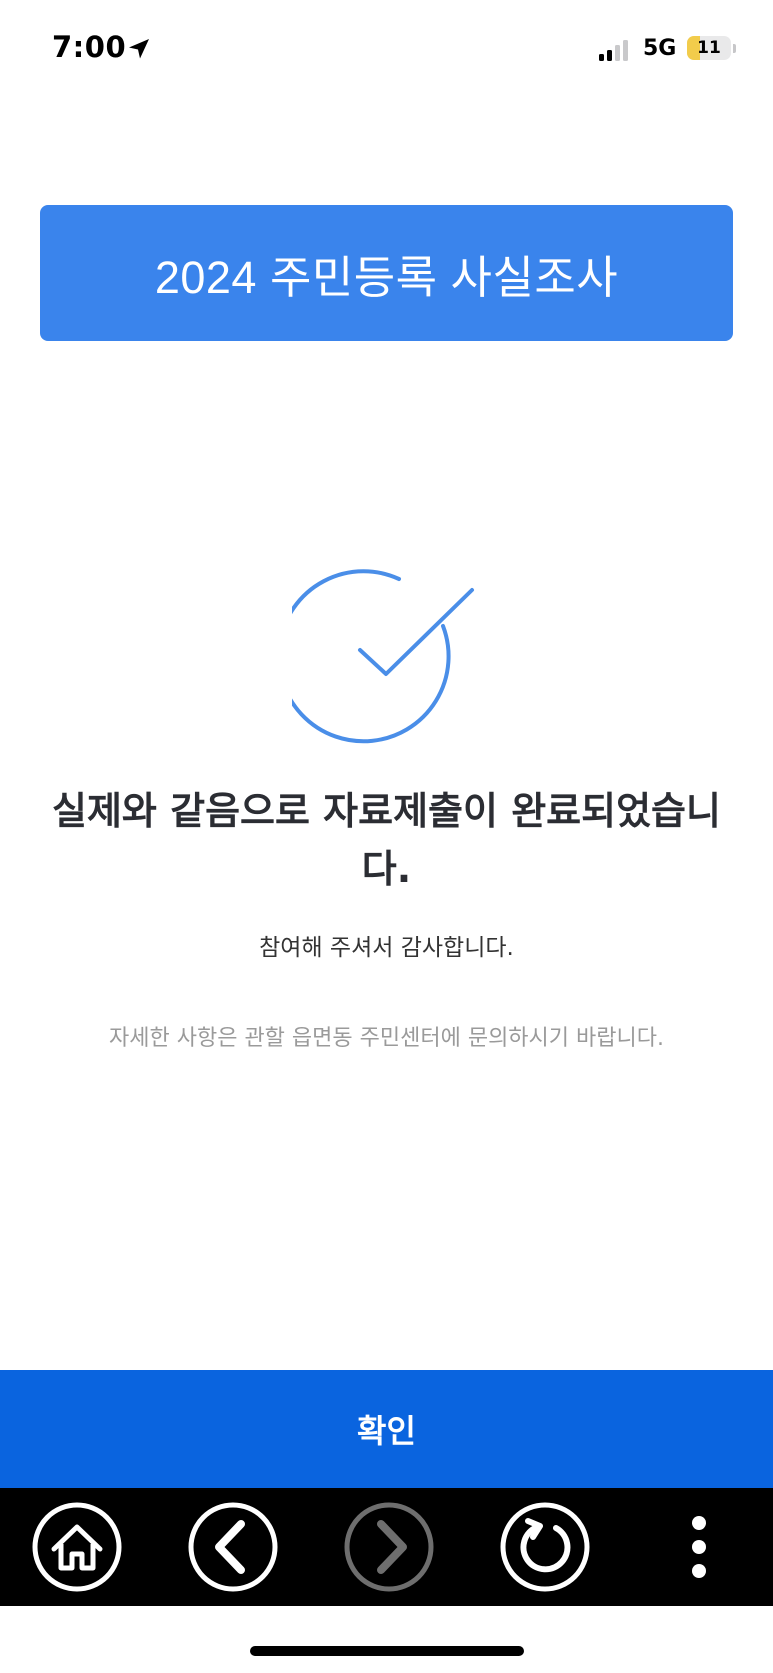 This screenshot has height=1673, width=773. Describe the element at coordinates (386, 1038) in the screenshot. I see `inquiry-notice: 자세한 사항은 관할 읍면동 주민센터에 문의하시기 바랍니다.` at that location.